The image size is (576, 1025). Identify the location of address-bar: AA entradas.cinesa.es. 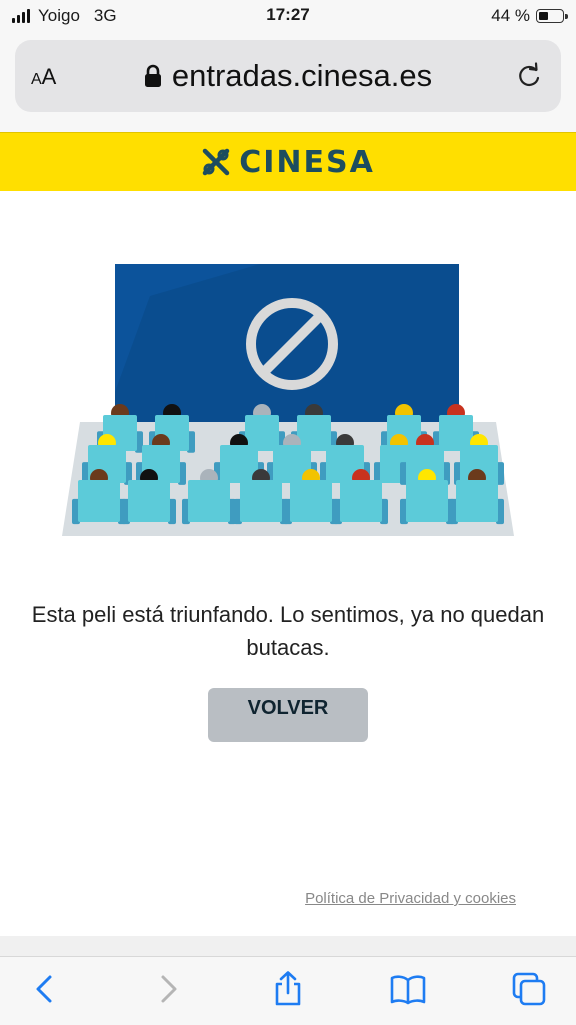
(288, 76).